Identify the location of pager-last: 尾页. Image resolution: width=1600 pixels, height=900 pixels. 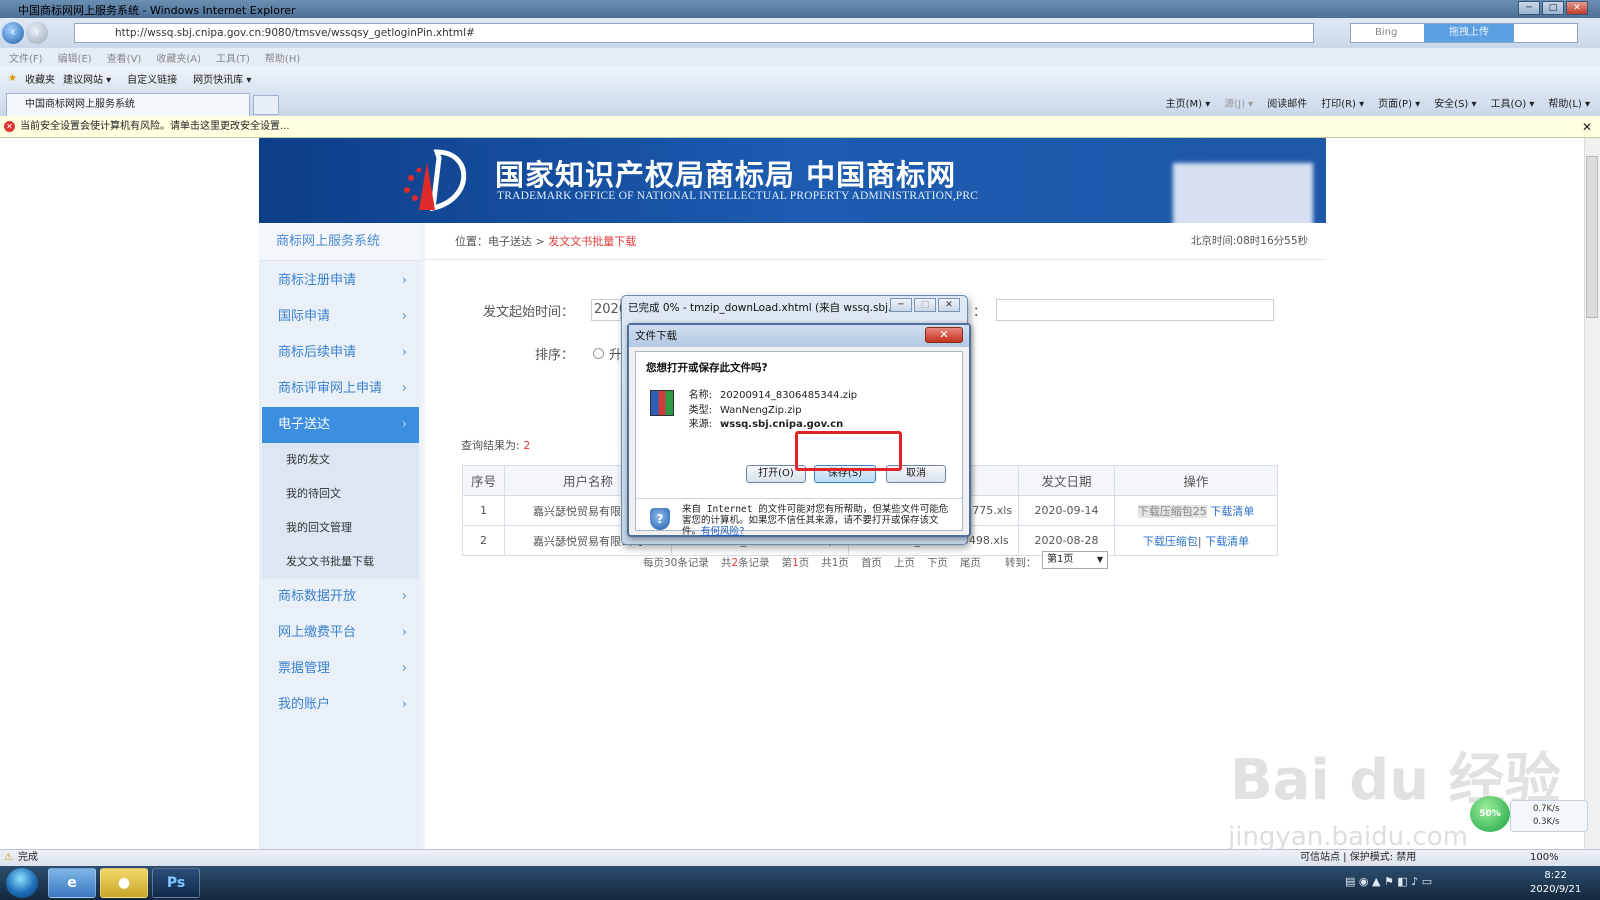
(970, 562).